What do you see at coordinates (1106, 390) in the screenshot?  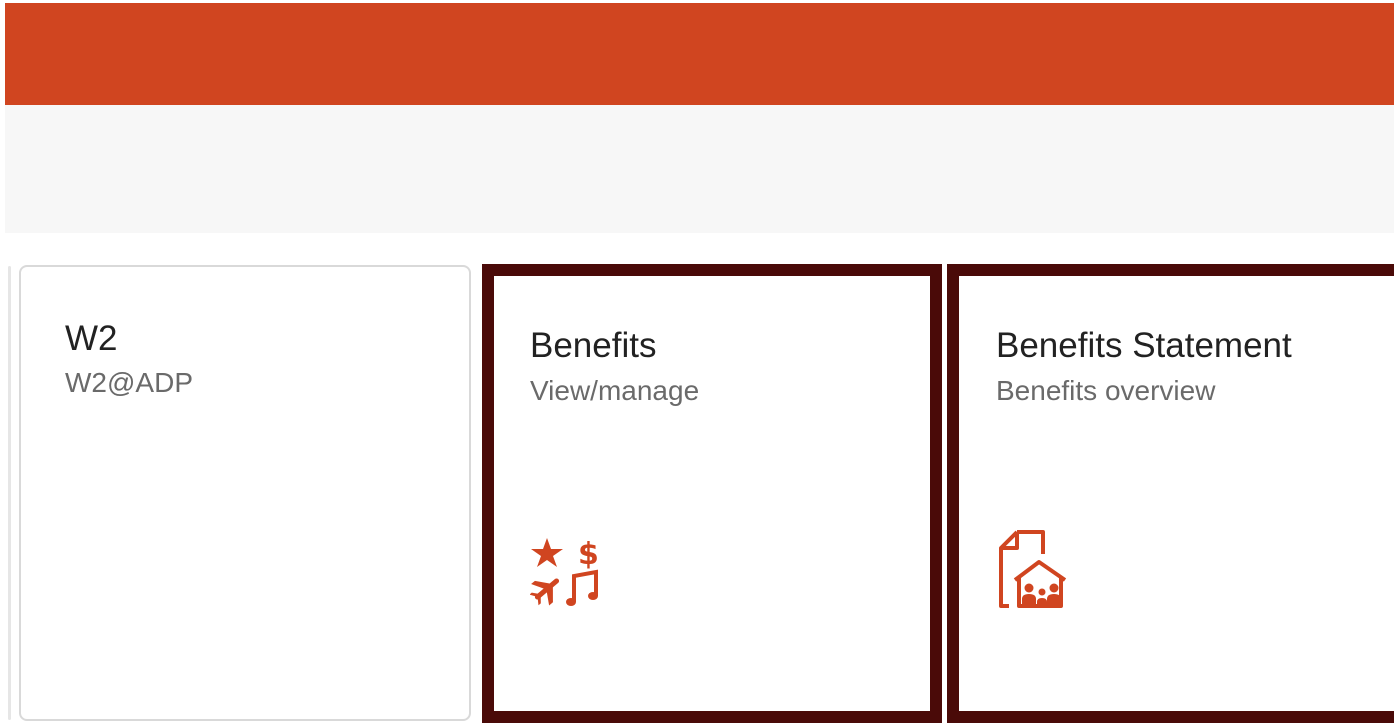 I see `tile-subtitle: Benefits overview` at bounding box center [1106, 390].